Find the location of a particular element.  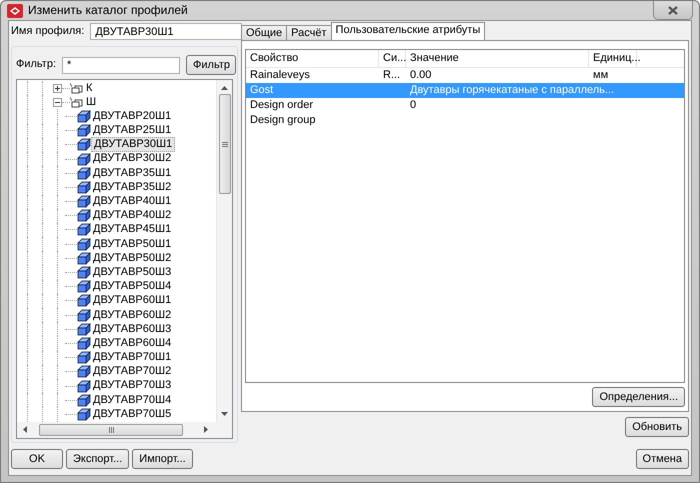

close-button is located at coordinates (673, 10).